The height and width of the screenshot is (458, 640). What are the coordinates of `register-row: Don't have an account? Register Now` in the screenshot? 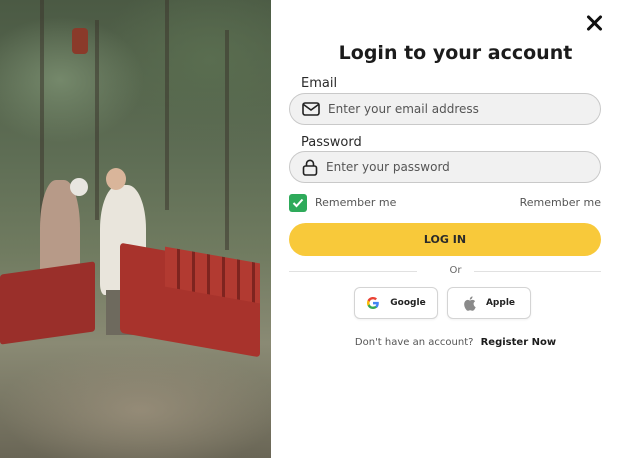 It's located at (455, 342).